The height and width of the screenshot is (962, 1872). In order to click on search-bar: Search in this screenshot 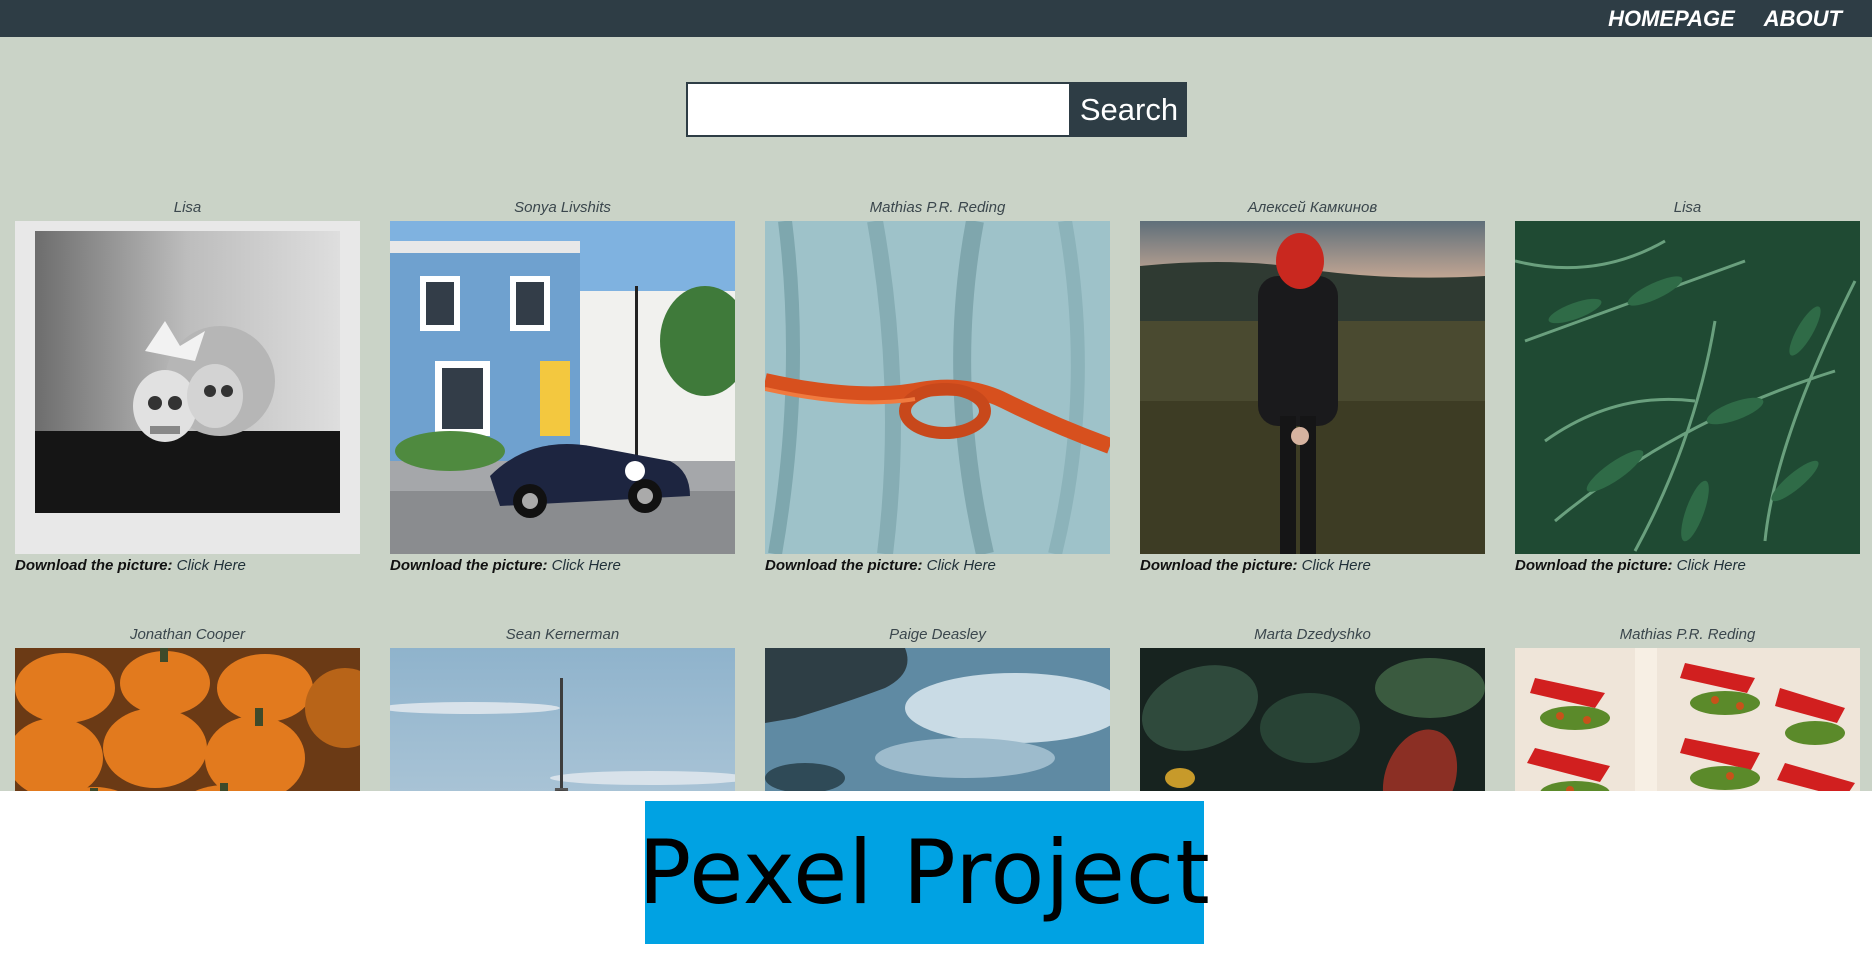, I will do `click(936, 109)`.